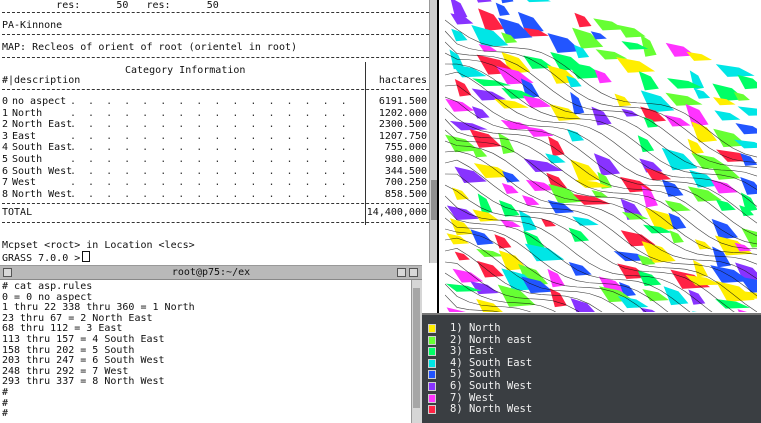 The image size is (761, 423). Describe the element at coordinates (405, 148) in the screenshot. I see `category-hectares: 755.000` at that location.